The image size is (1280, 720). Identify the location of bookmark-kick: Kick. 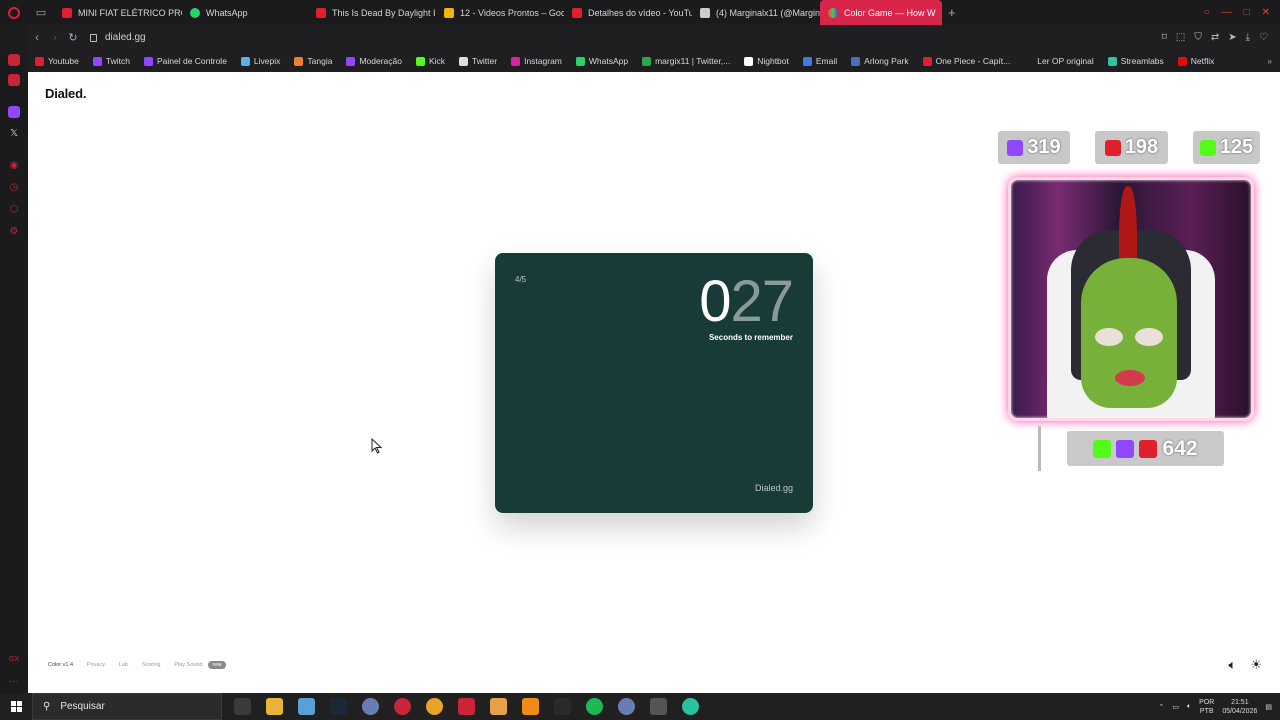
(430, 61).